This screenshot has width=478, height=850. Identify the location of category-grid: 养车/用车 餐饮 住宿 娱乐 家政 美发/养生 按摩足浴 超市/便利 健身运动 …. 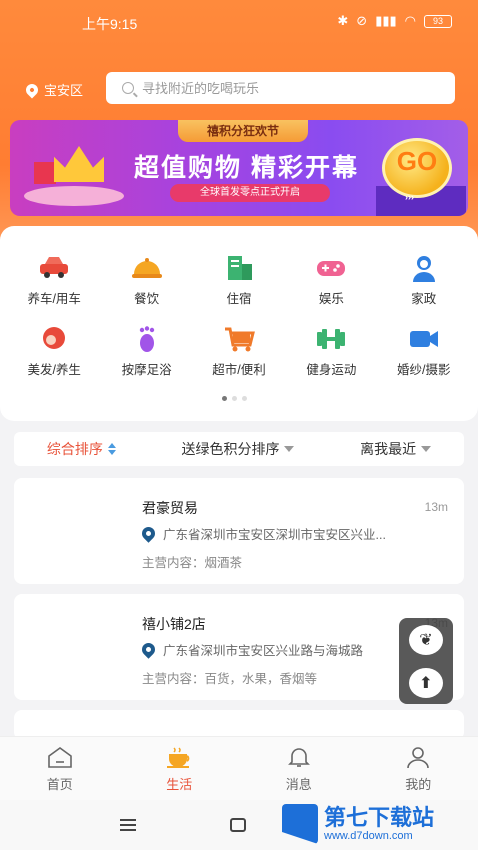
(239, 316).